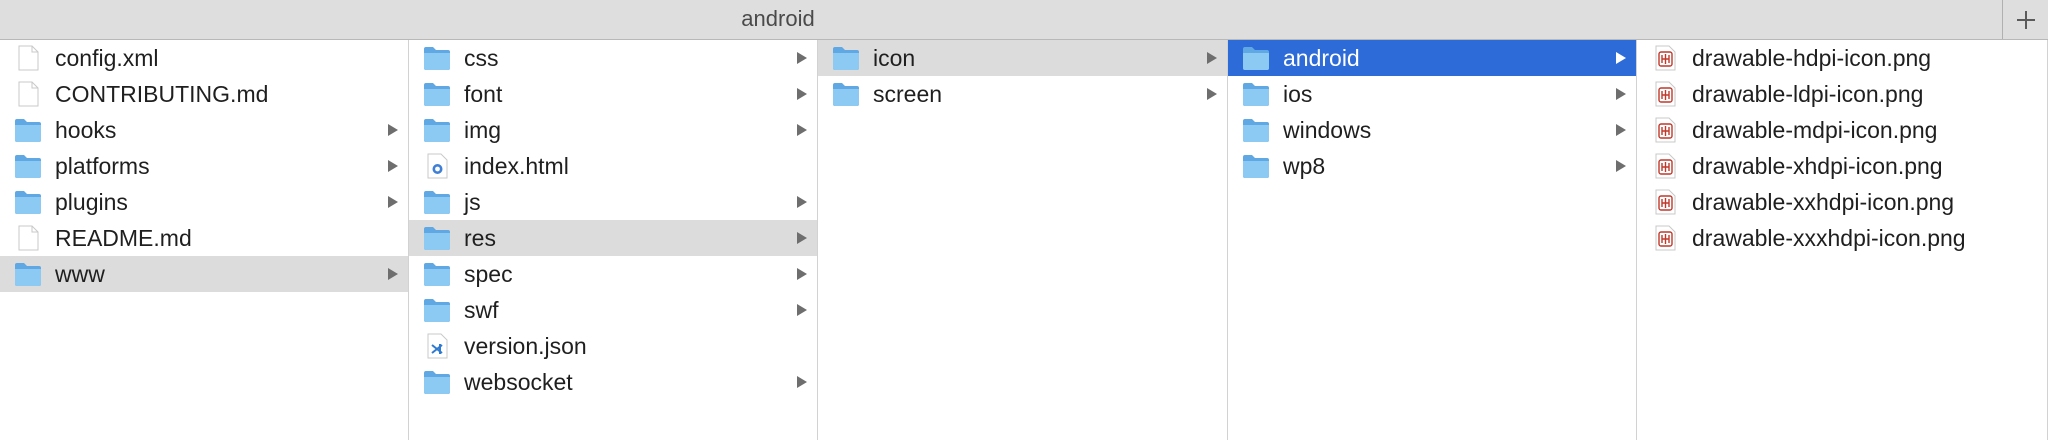 This screenshot has height=440, width=2048. Describe the element at coordinates (1432, 130) in the screenshot. I see `list-item: windows` at that location.